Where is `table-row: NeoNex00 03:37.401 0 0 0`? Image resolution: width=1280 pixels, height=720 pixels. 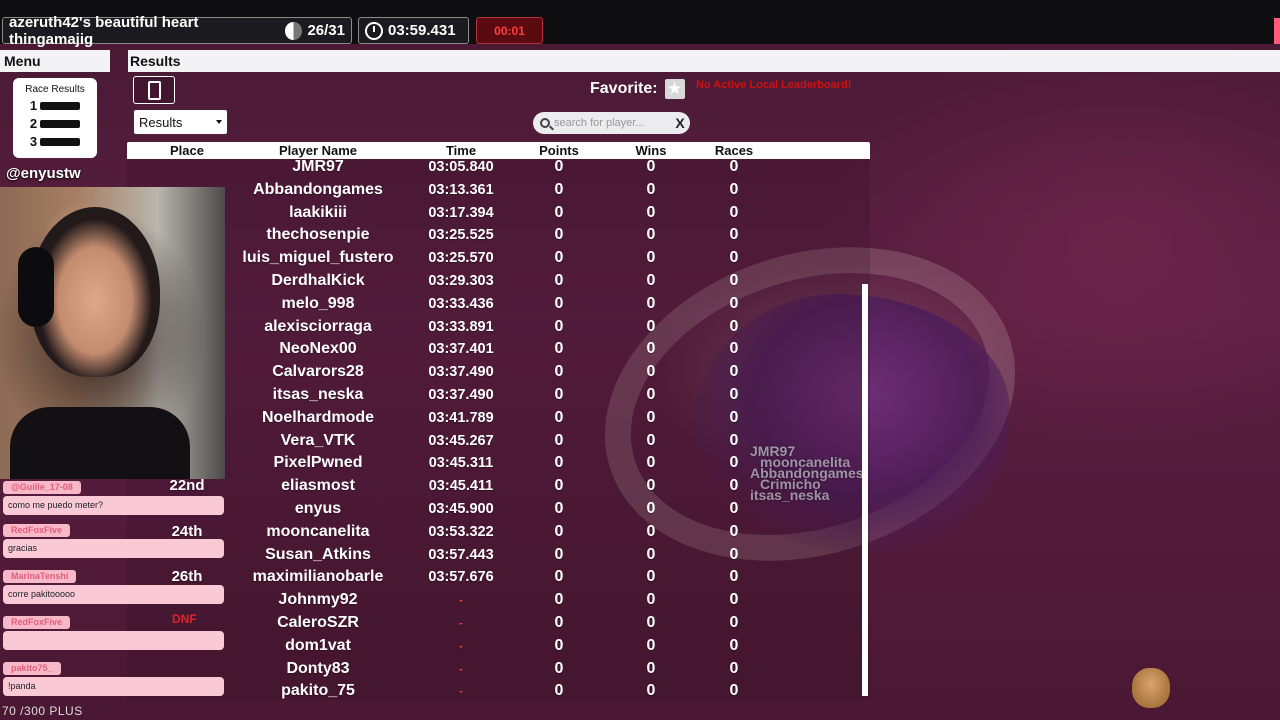
table-row: NeoNex00 03:37.401 0 0 0 is located at coordinates (498, 348).